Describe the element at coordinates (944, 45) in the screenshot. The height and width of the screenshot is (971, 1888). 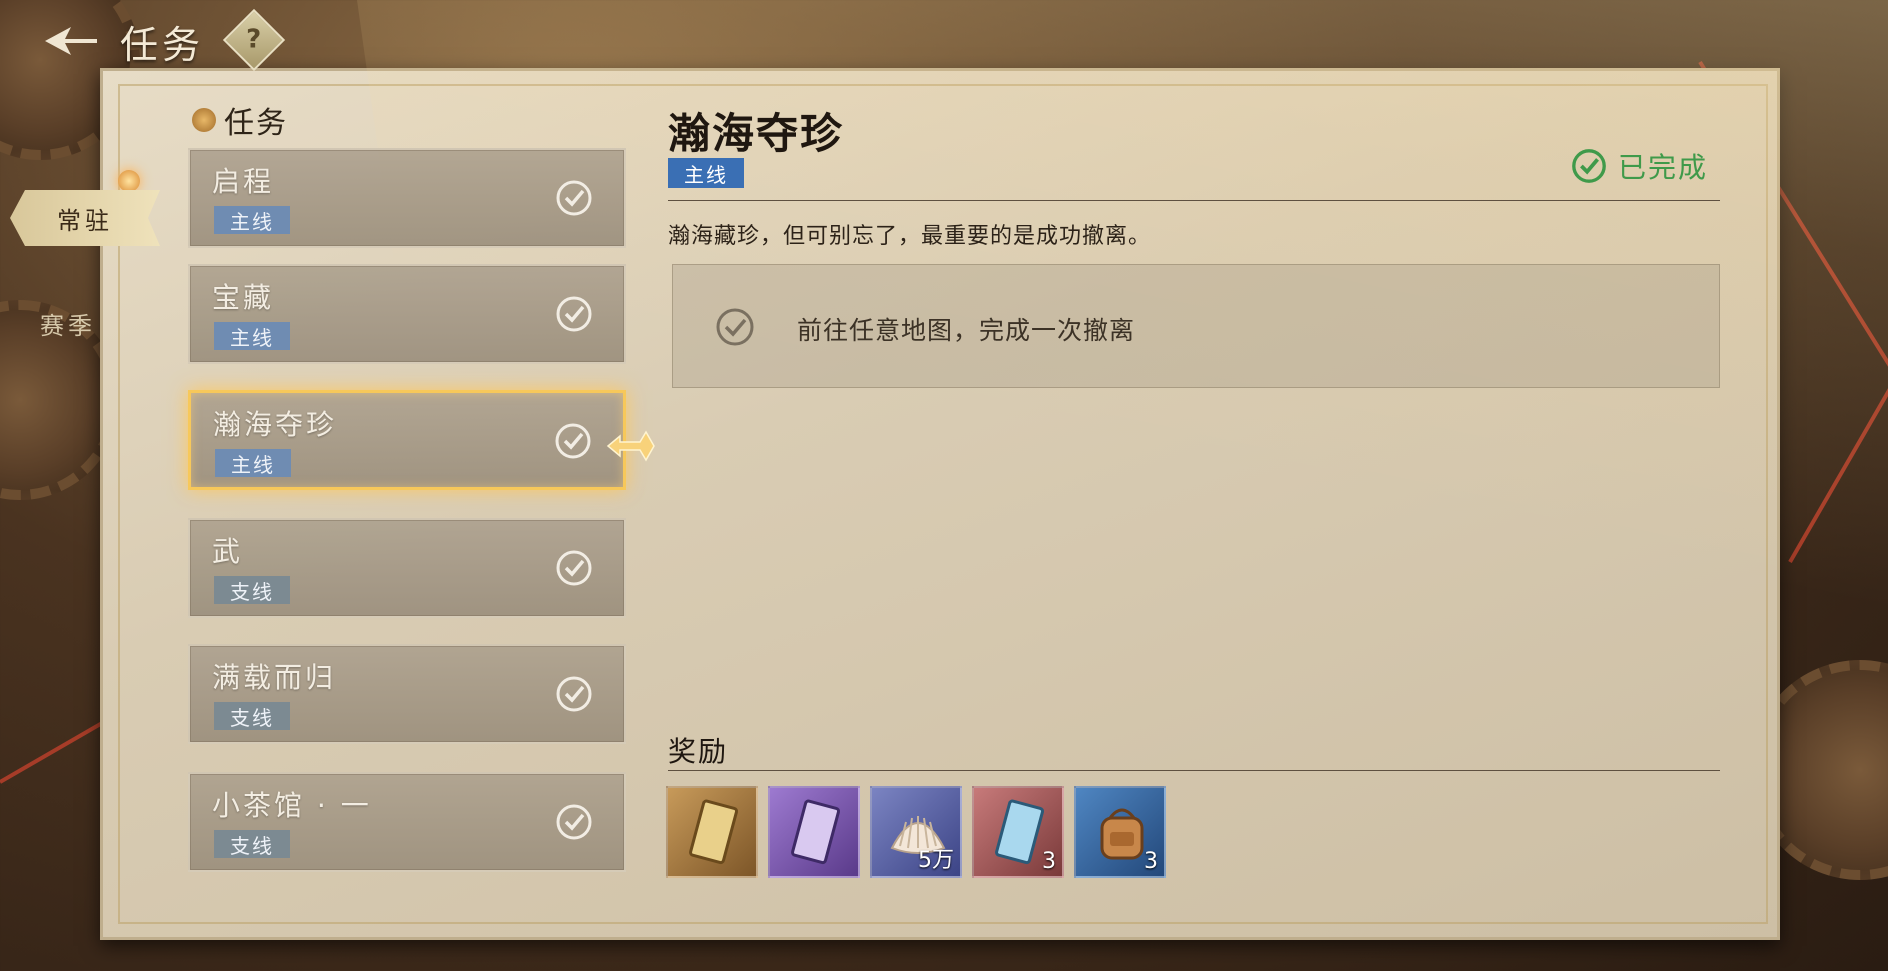
I see `top-bar: 任务 ?` at that location.